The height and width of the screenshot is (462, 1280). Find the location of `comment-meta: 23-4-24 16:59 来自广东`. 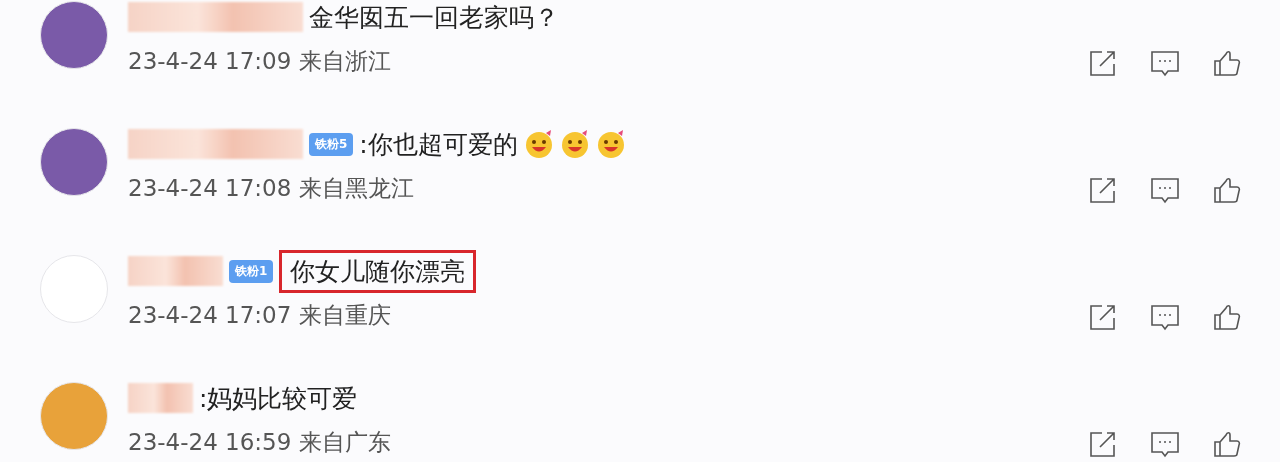

comment-meta: 23-4-24 16:59 来自广东 is located at coordinates (260, 442).